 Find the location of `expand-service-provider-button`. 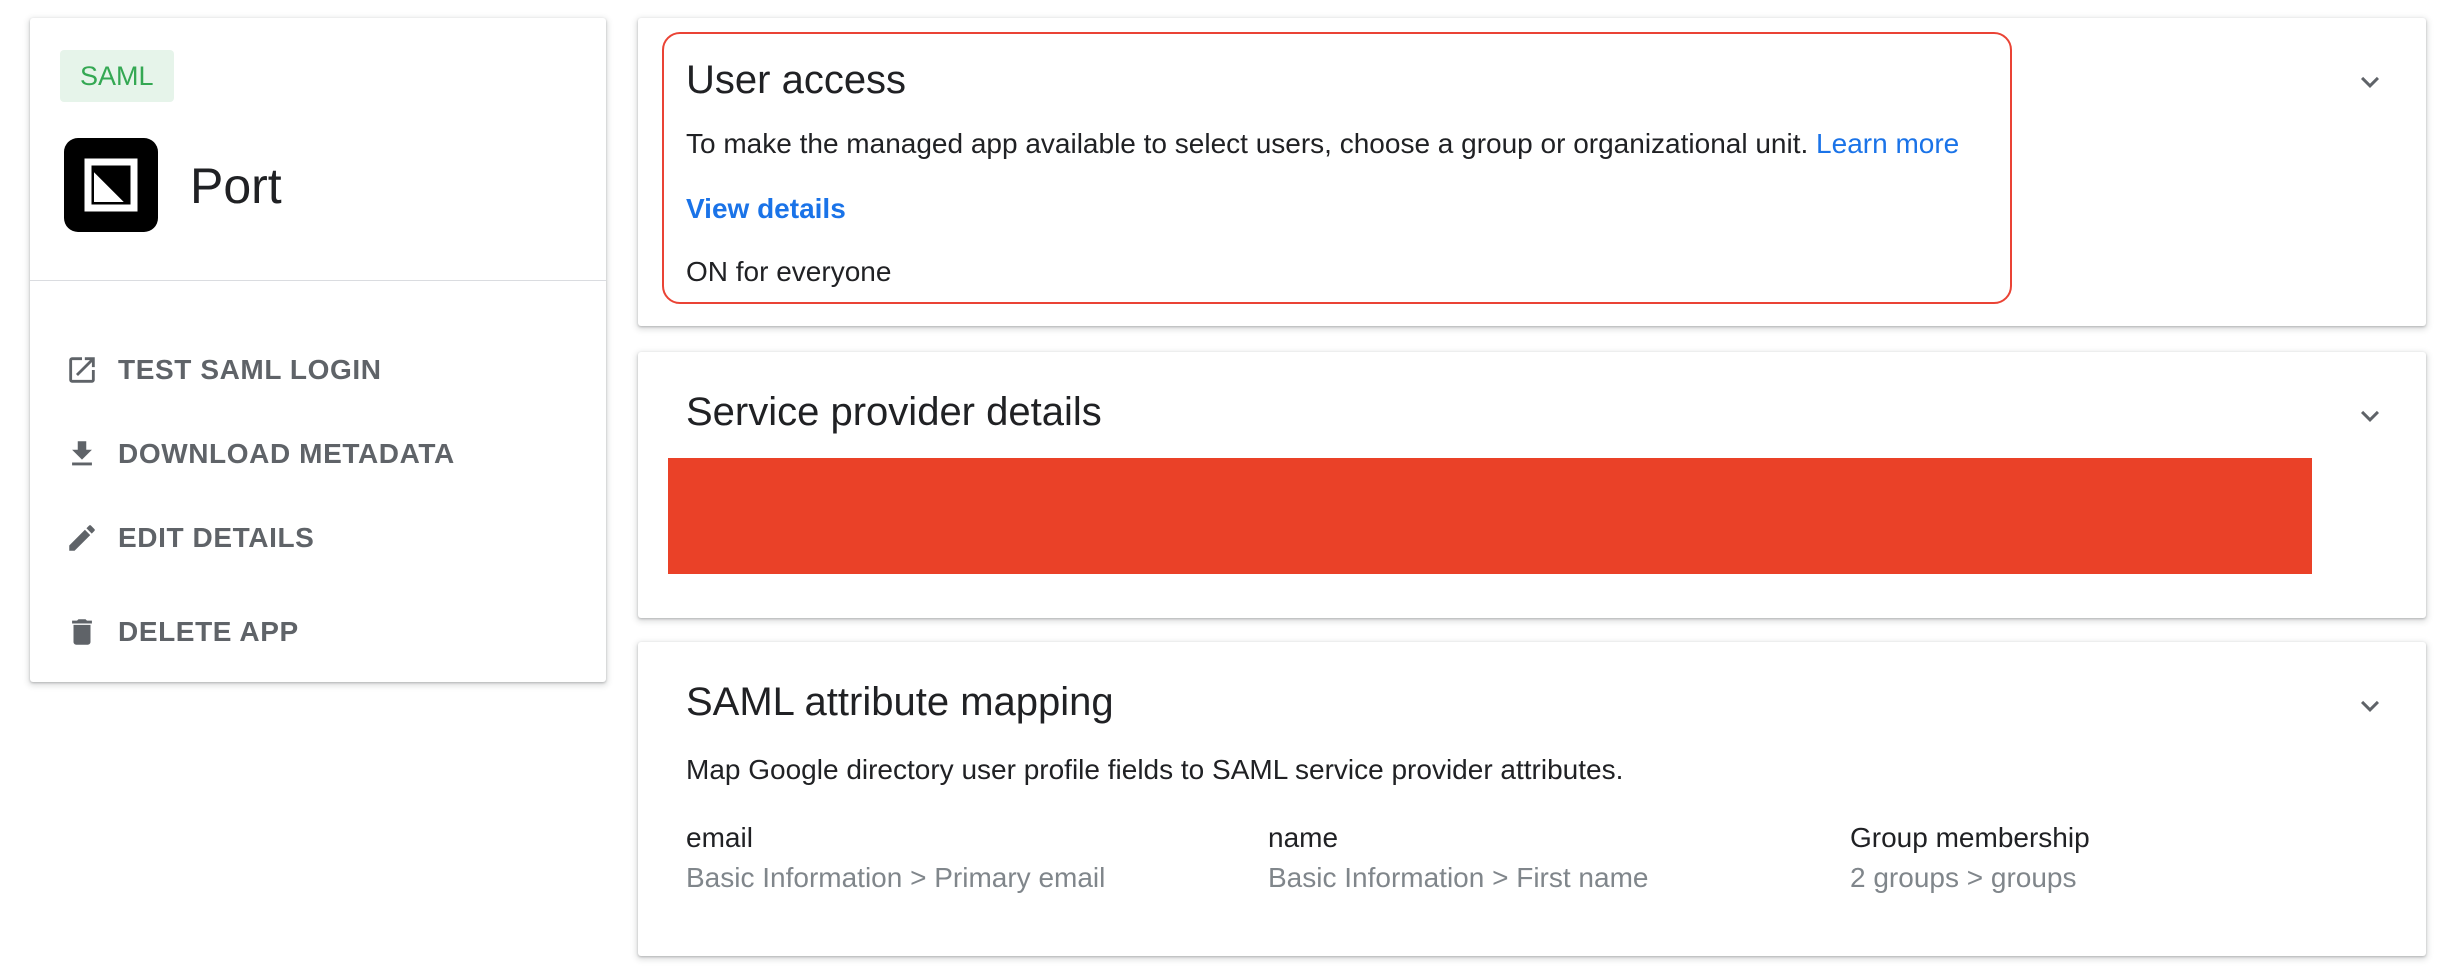

expand-service-provider-button is located at coordinates (2370, 416).